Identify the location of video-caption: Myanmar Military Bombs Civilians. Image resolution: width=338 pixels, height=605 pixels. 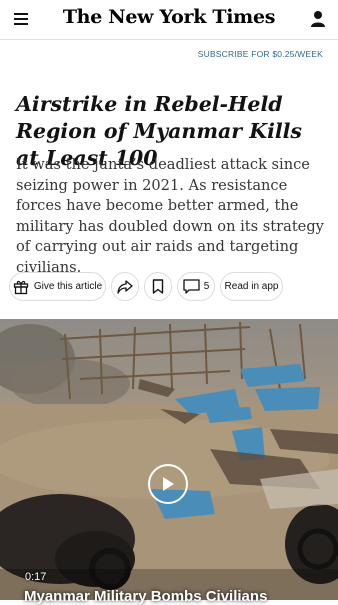
(146, 596).